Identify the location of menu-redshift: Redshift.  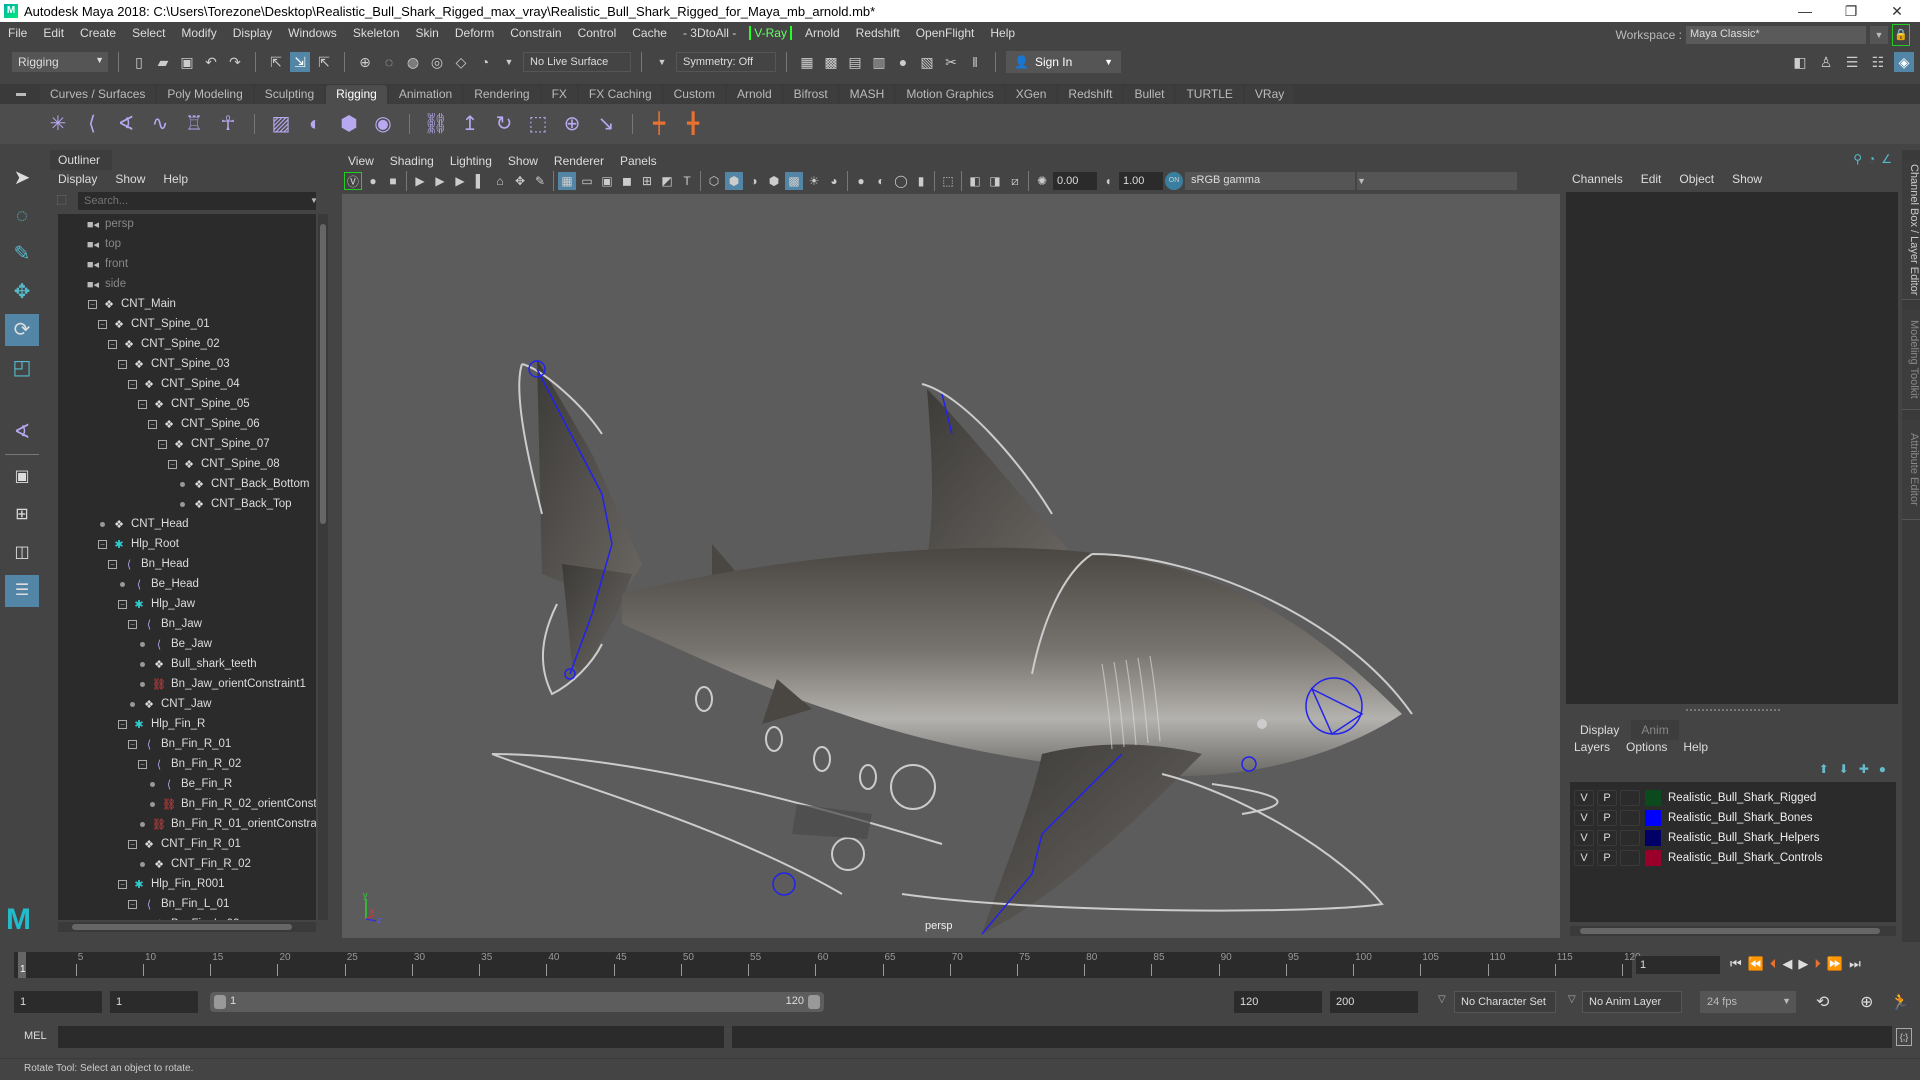
(878, 33).